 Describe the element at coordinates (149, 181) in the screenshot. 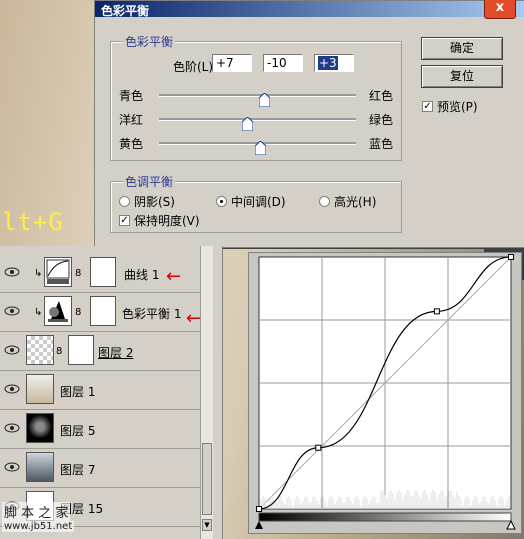

I see `tone-balance-group-title: 色调平衡` at that location.